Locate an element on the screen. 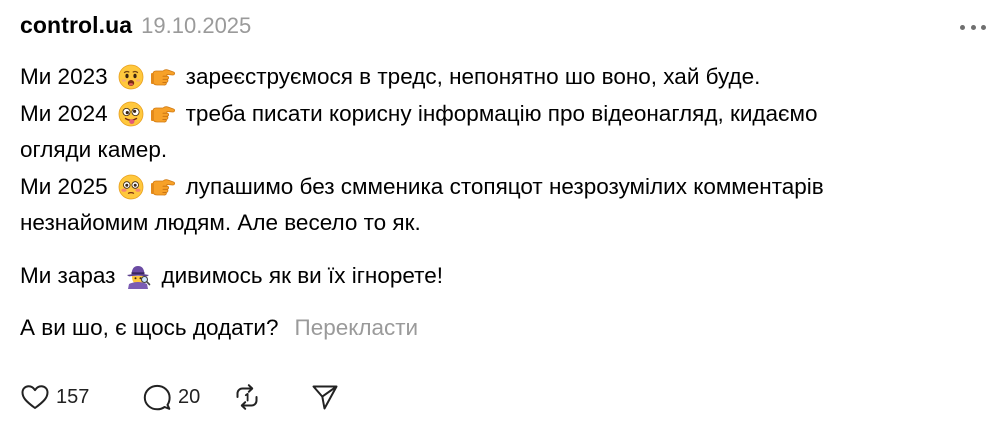 This screenshot has height=428, width=1000. post-text: огляди камер. is located at coordinates (94, 149).